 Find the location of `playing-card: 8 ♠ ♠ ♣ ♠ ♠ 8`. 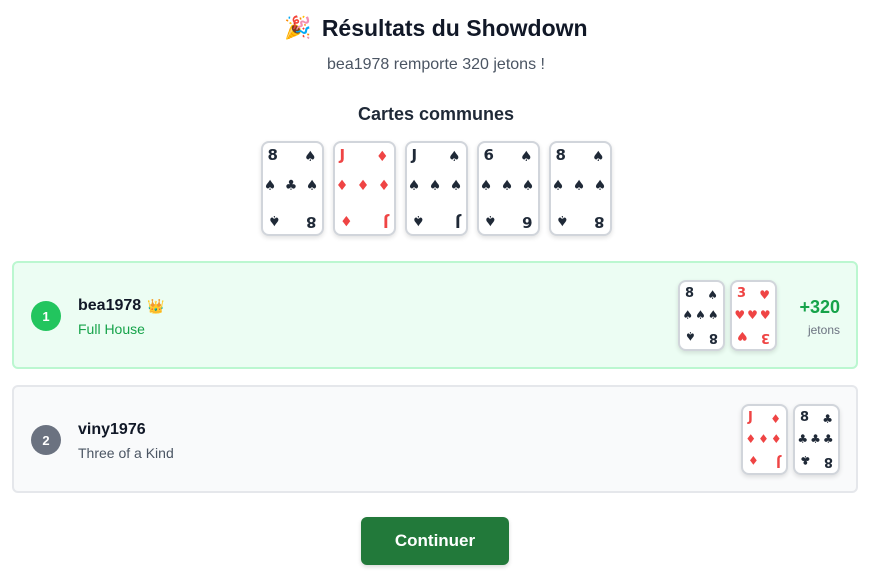

playing-card: 8 ♠ ♠ ♣ ♠ ♠ 8 is located at coordinates (292, 188).